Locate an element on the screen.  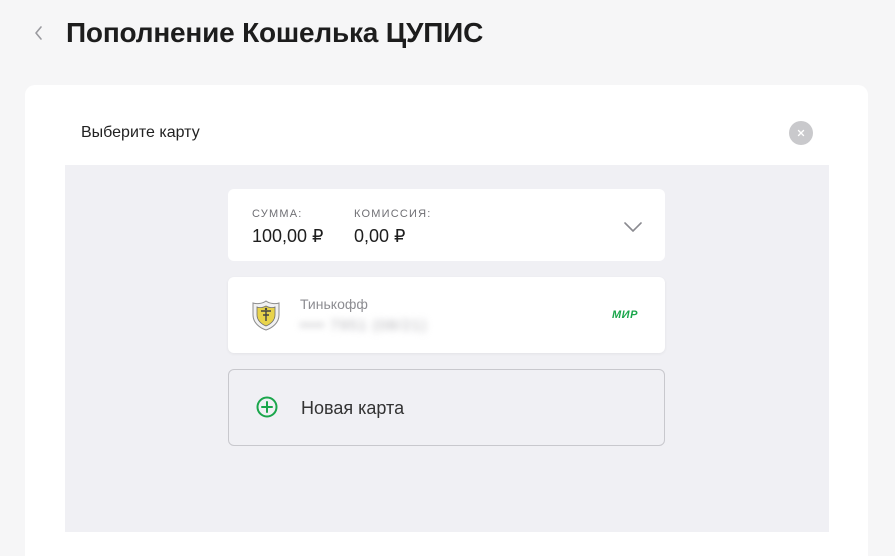
sum-value: 100,00 ₽ is located at coordinates (288, 236).